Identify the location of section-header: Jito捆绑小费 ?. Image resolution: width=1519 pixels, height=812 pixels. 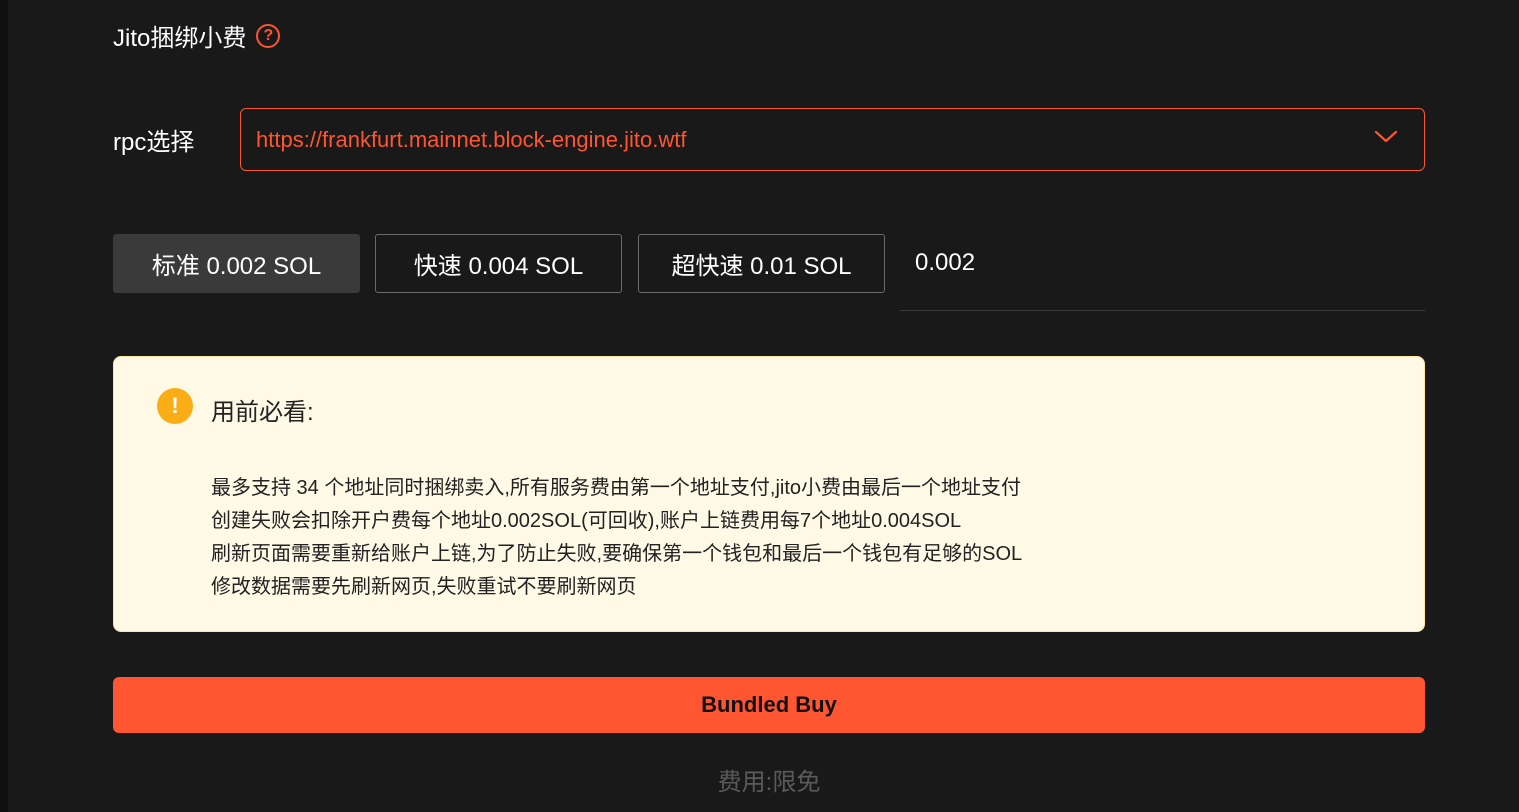
(197, 35).